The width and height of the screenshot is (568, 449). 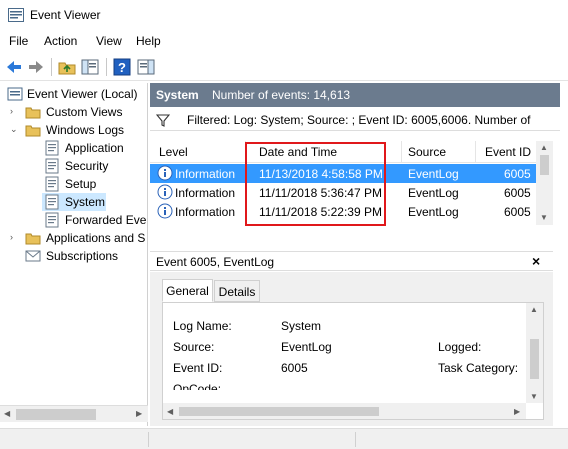 I want to click on source-value: EventLog, so click(x=306, y=347).